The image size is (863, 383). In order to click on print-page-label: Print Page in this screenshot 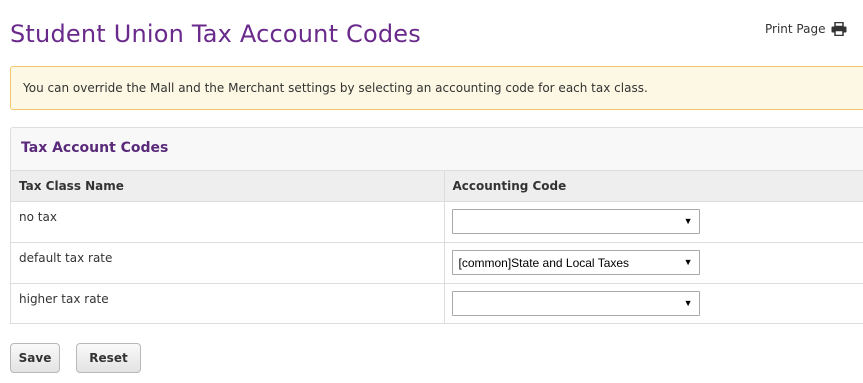, I will do `click(795, 29)`.